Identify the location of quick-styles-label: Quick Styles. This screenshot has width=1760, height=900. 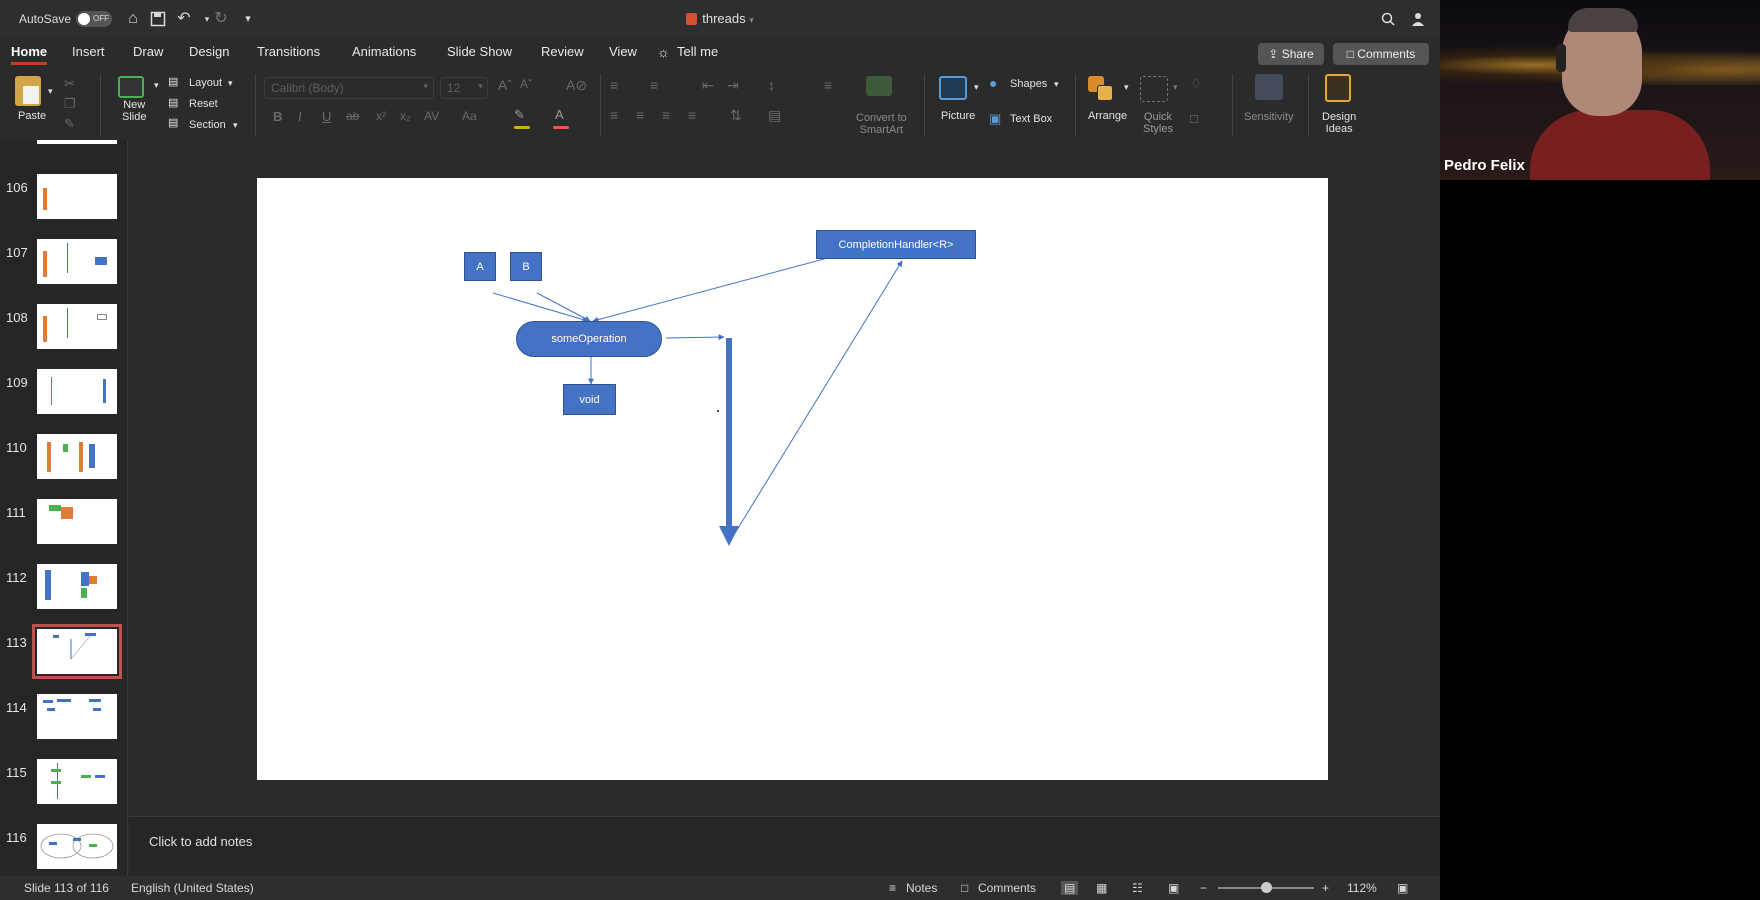
(1158, 123).